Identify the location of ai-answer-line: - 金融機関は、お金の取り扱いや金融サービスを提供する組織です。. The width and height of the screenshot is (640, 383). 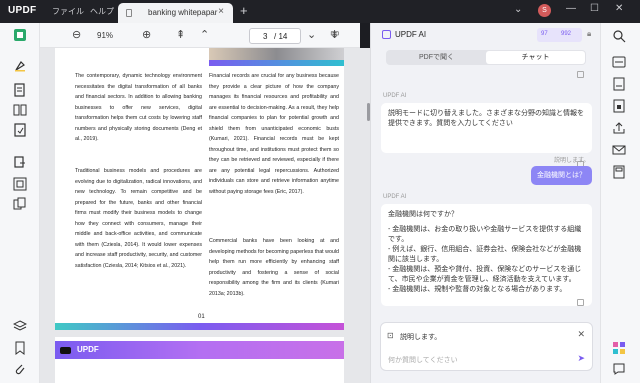
(485, 234).